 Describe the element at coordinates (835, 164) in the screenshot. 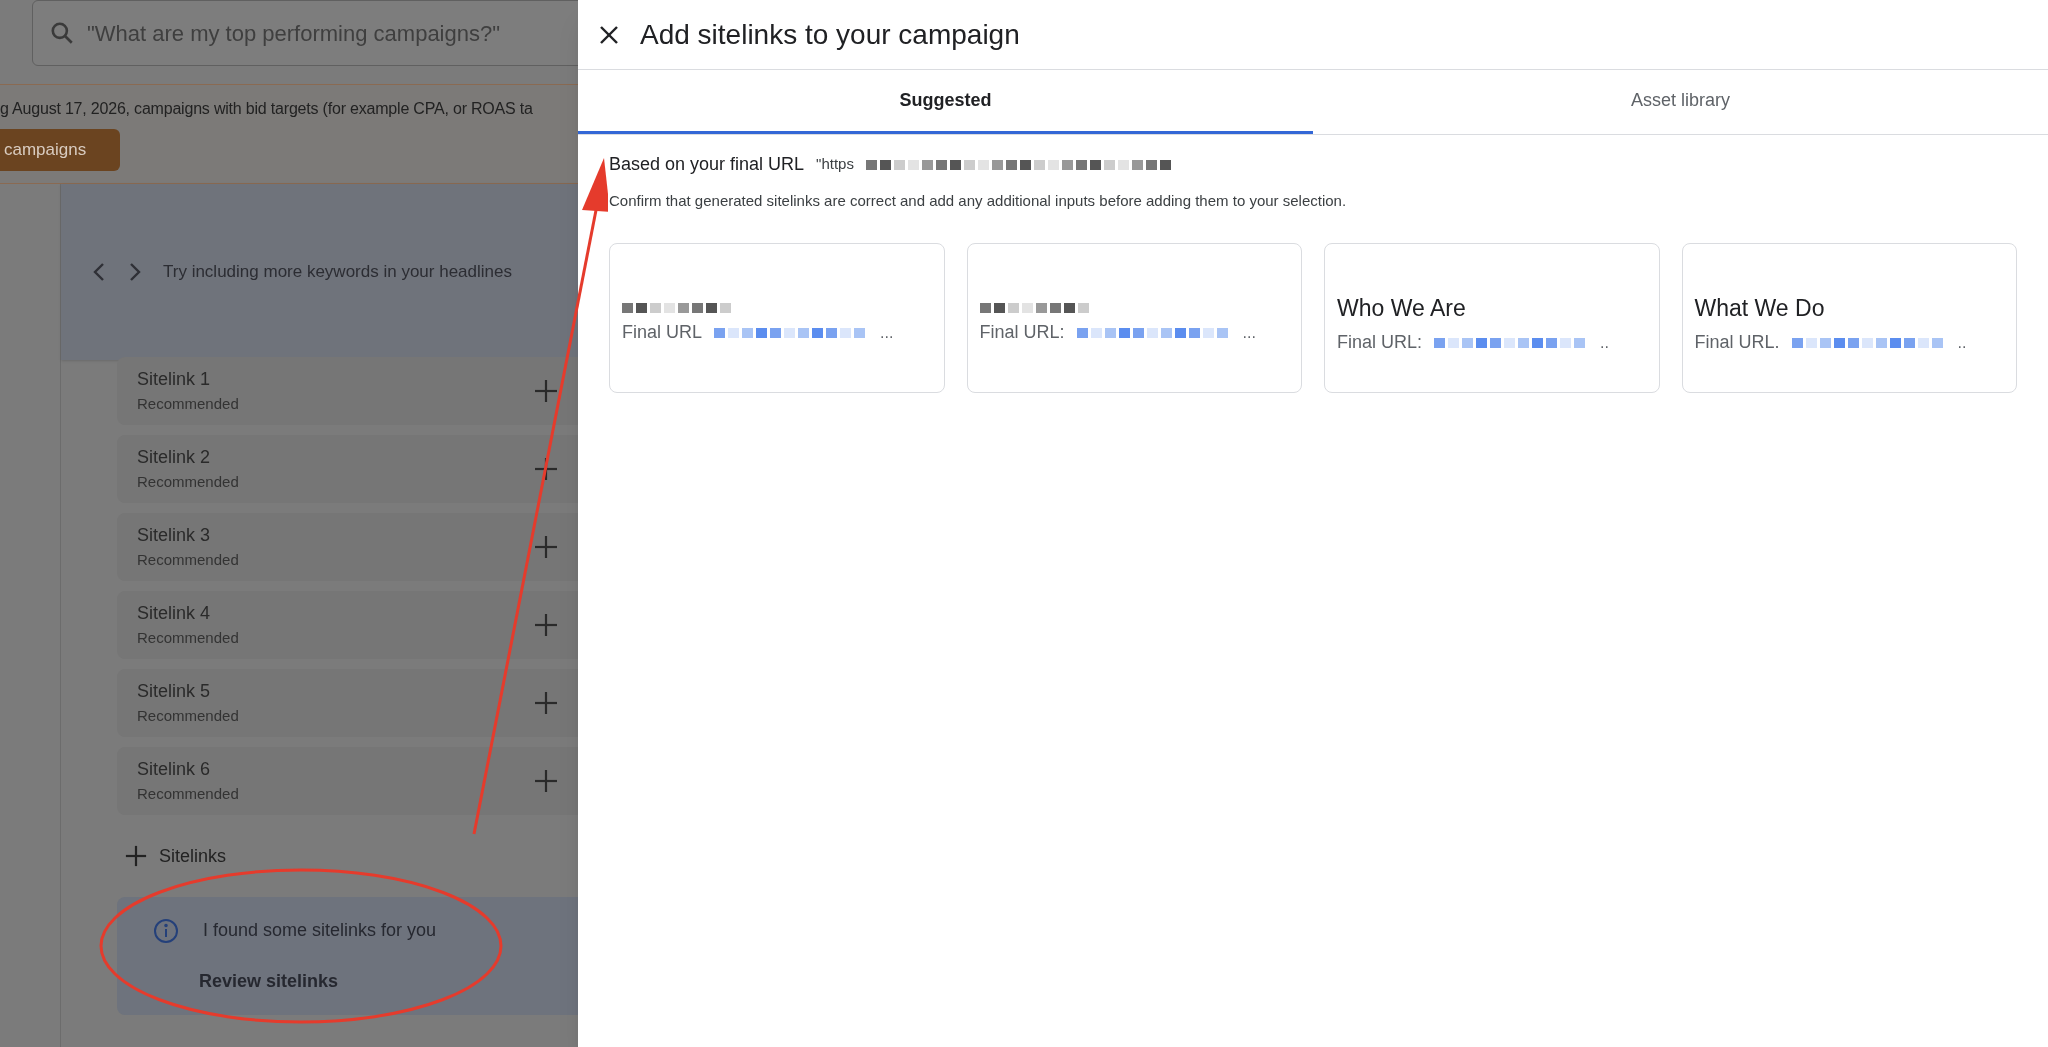

I see `source-url: "https` at that location.